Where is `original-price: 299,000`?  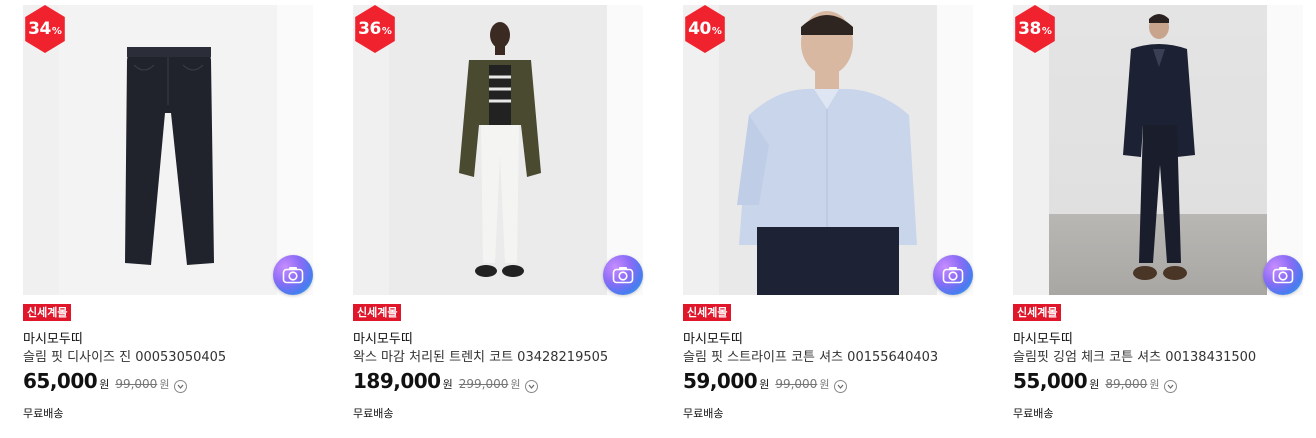 original-price: 299,000 is located at coordinates (483, 384).